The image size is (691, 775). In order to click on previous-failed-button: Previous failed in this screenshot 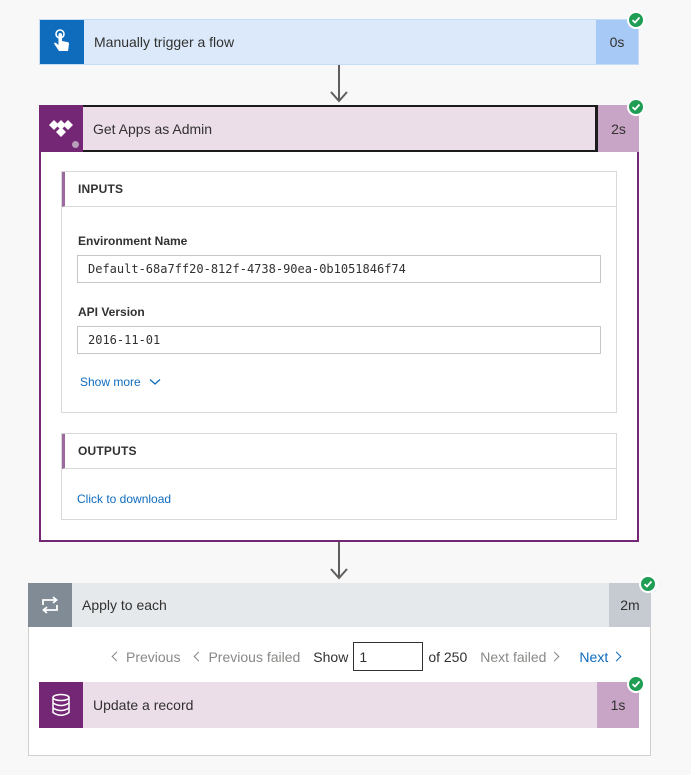, I will do `click(246, 657)`.